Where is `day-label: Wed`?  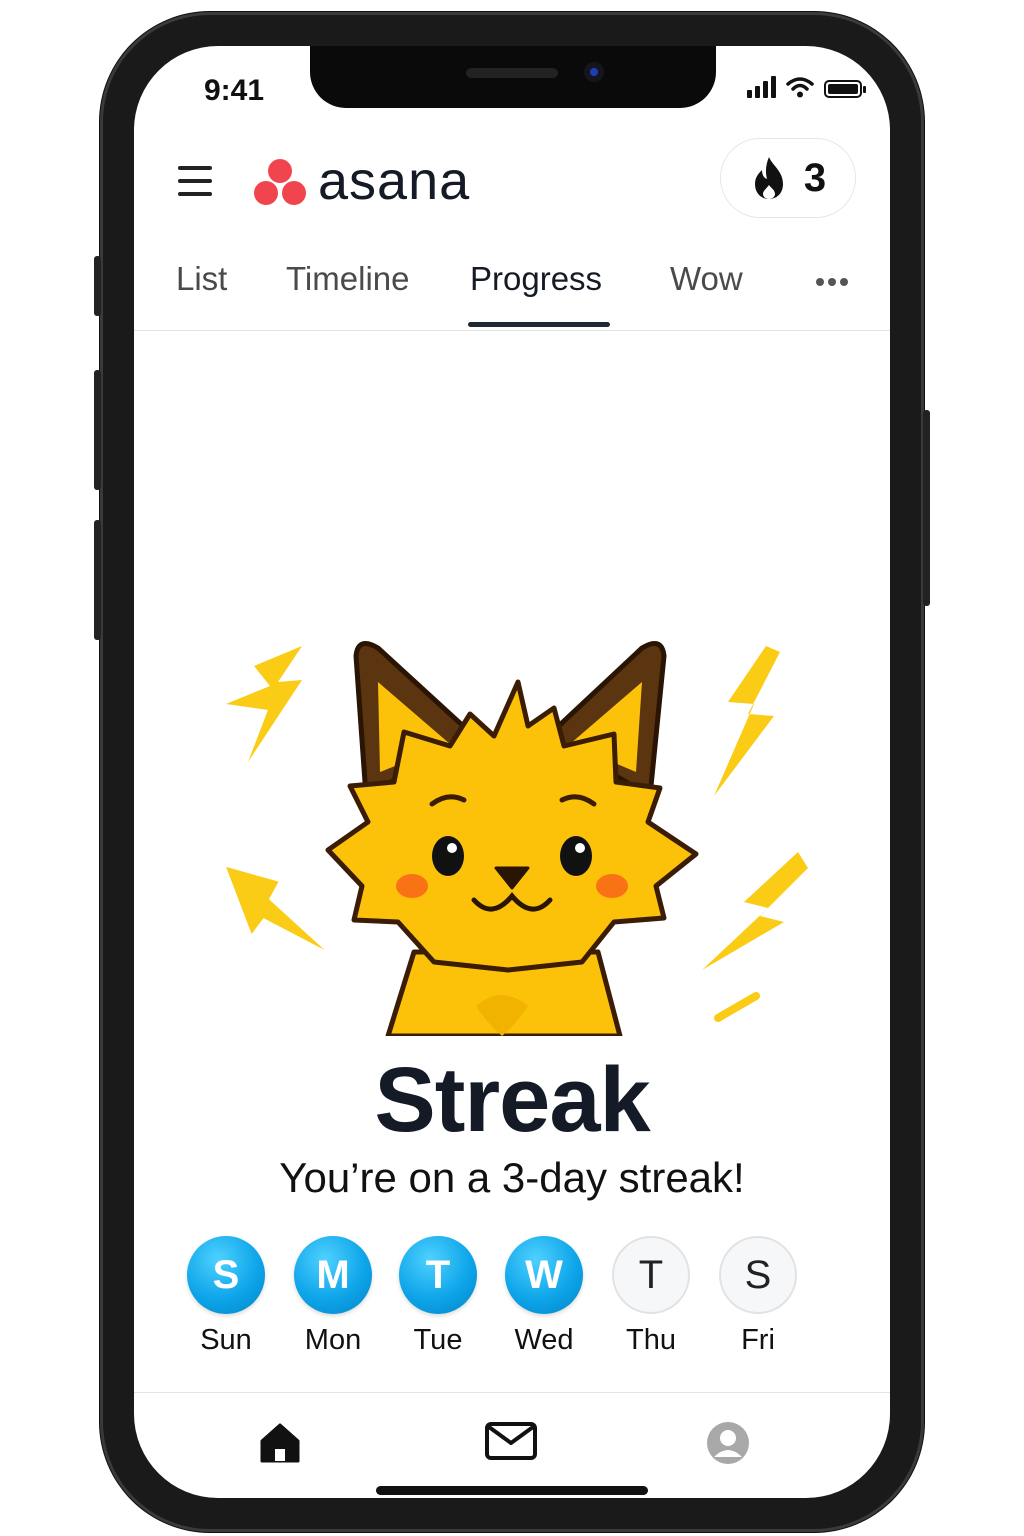
day-label: Wed is located at coordinates (544, 1340).